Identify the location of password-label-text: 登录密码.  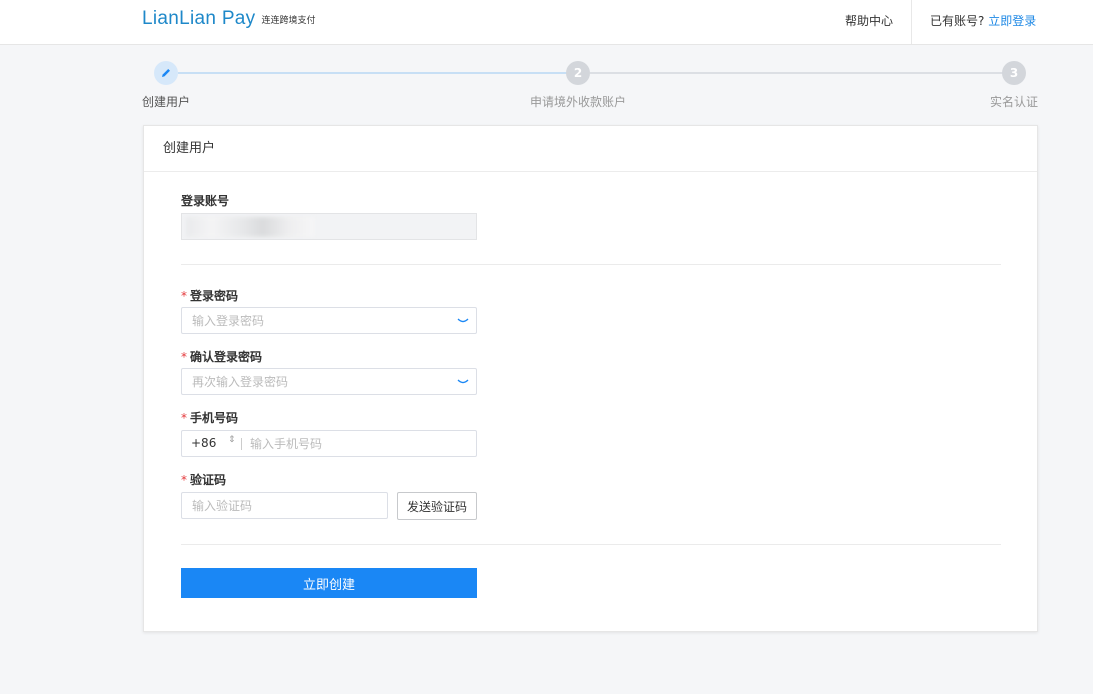
(214, 296).